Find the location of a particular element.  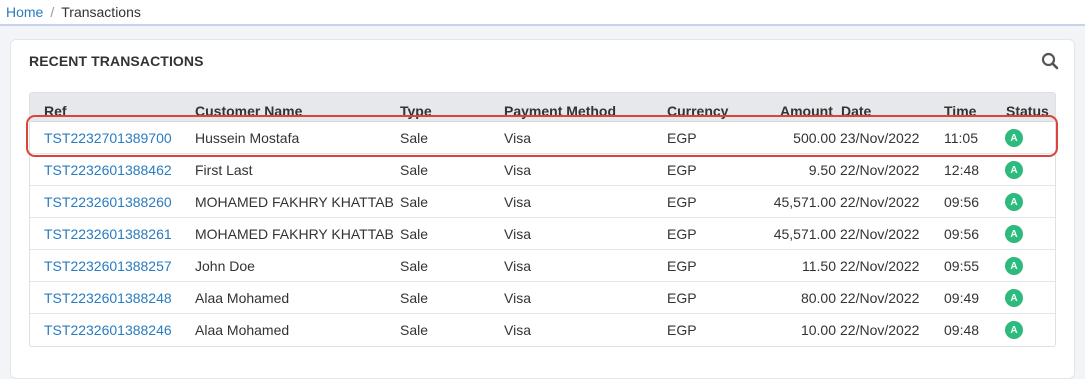

header-currency: Currency is located at coordinates (697, 111).